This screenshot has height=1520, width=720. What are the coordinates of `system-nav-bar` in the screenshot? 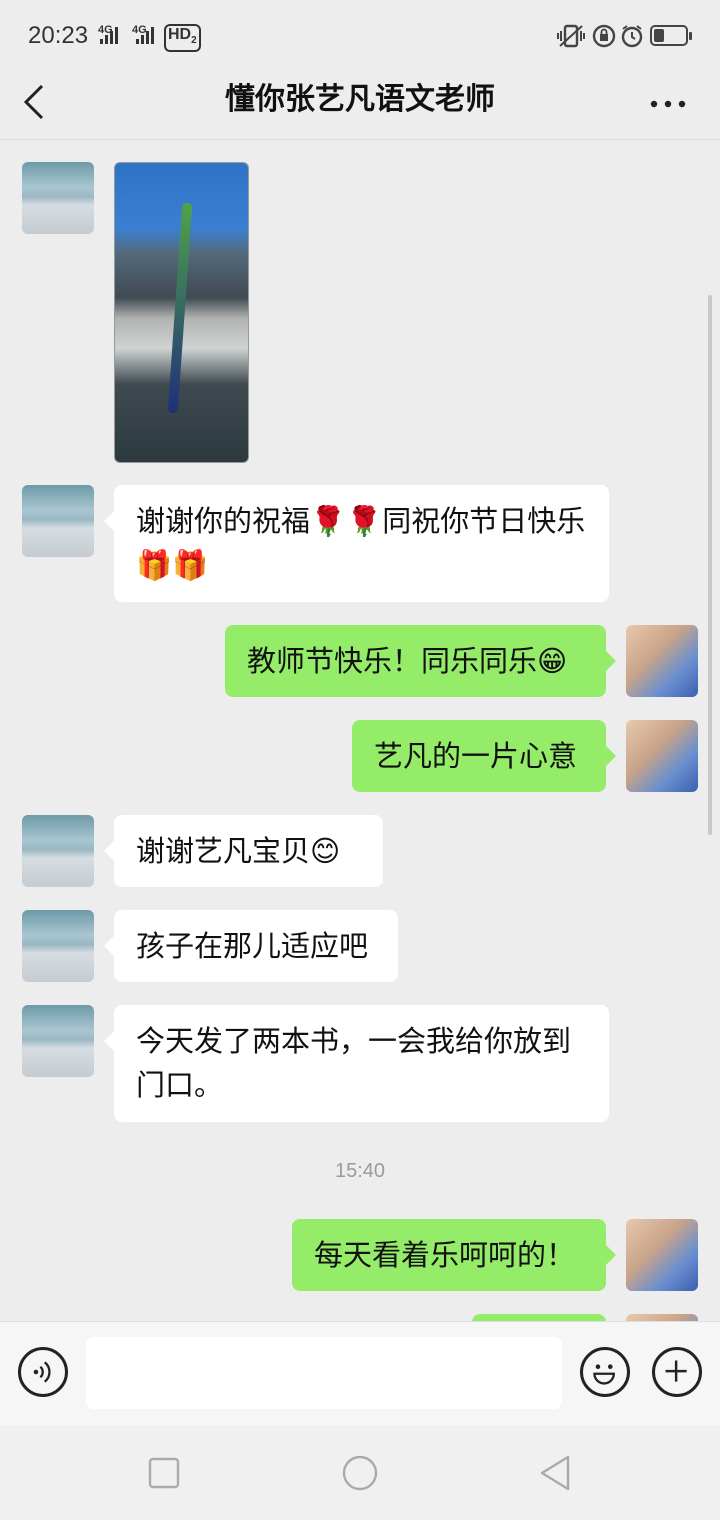 It's located at (360, 1472).